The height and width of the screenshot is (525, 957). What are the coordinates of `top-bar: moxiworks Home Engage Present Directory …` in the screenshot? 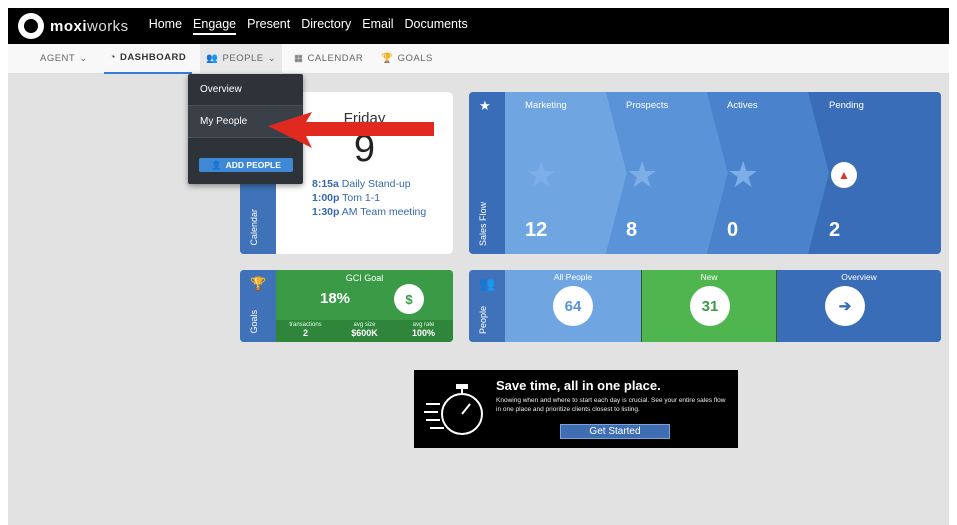 It's located at (478, 26).